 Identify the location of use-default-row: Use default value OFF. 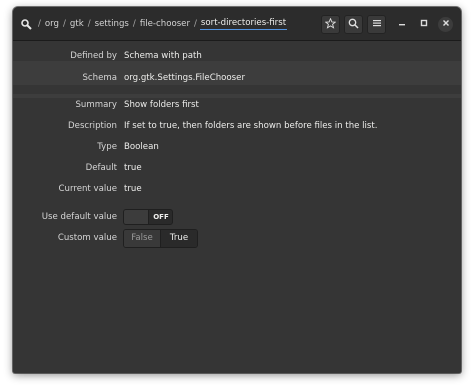
(237, 217).